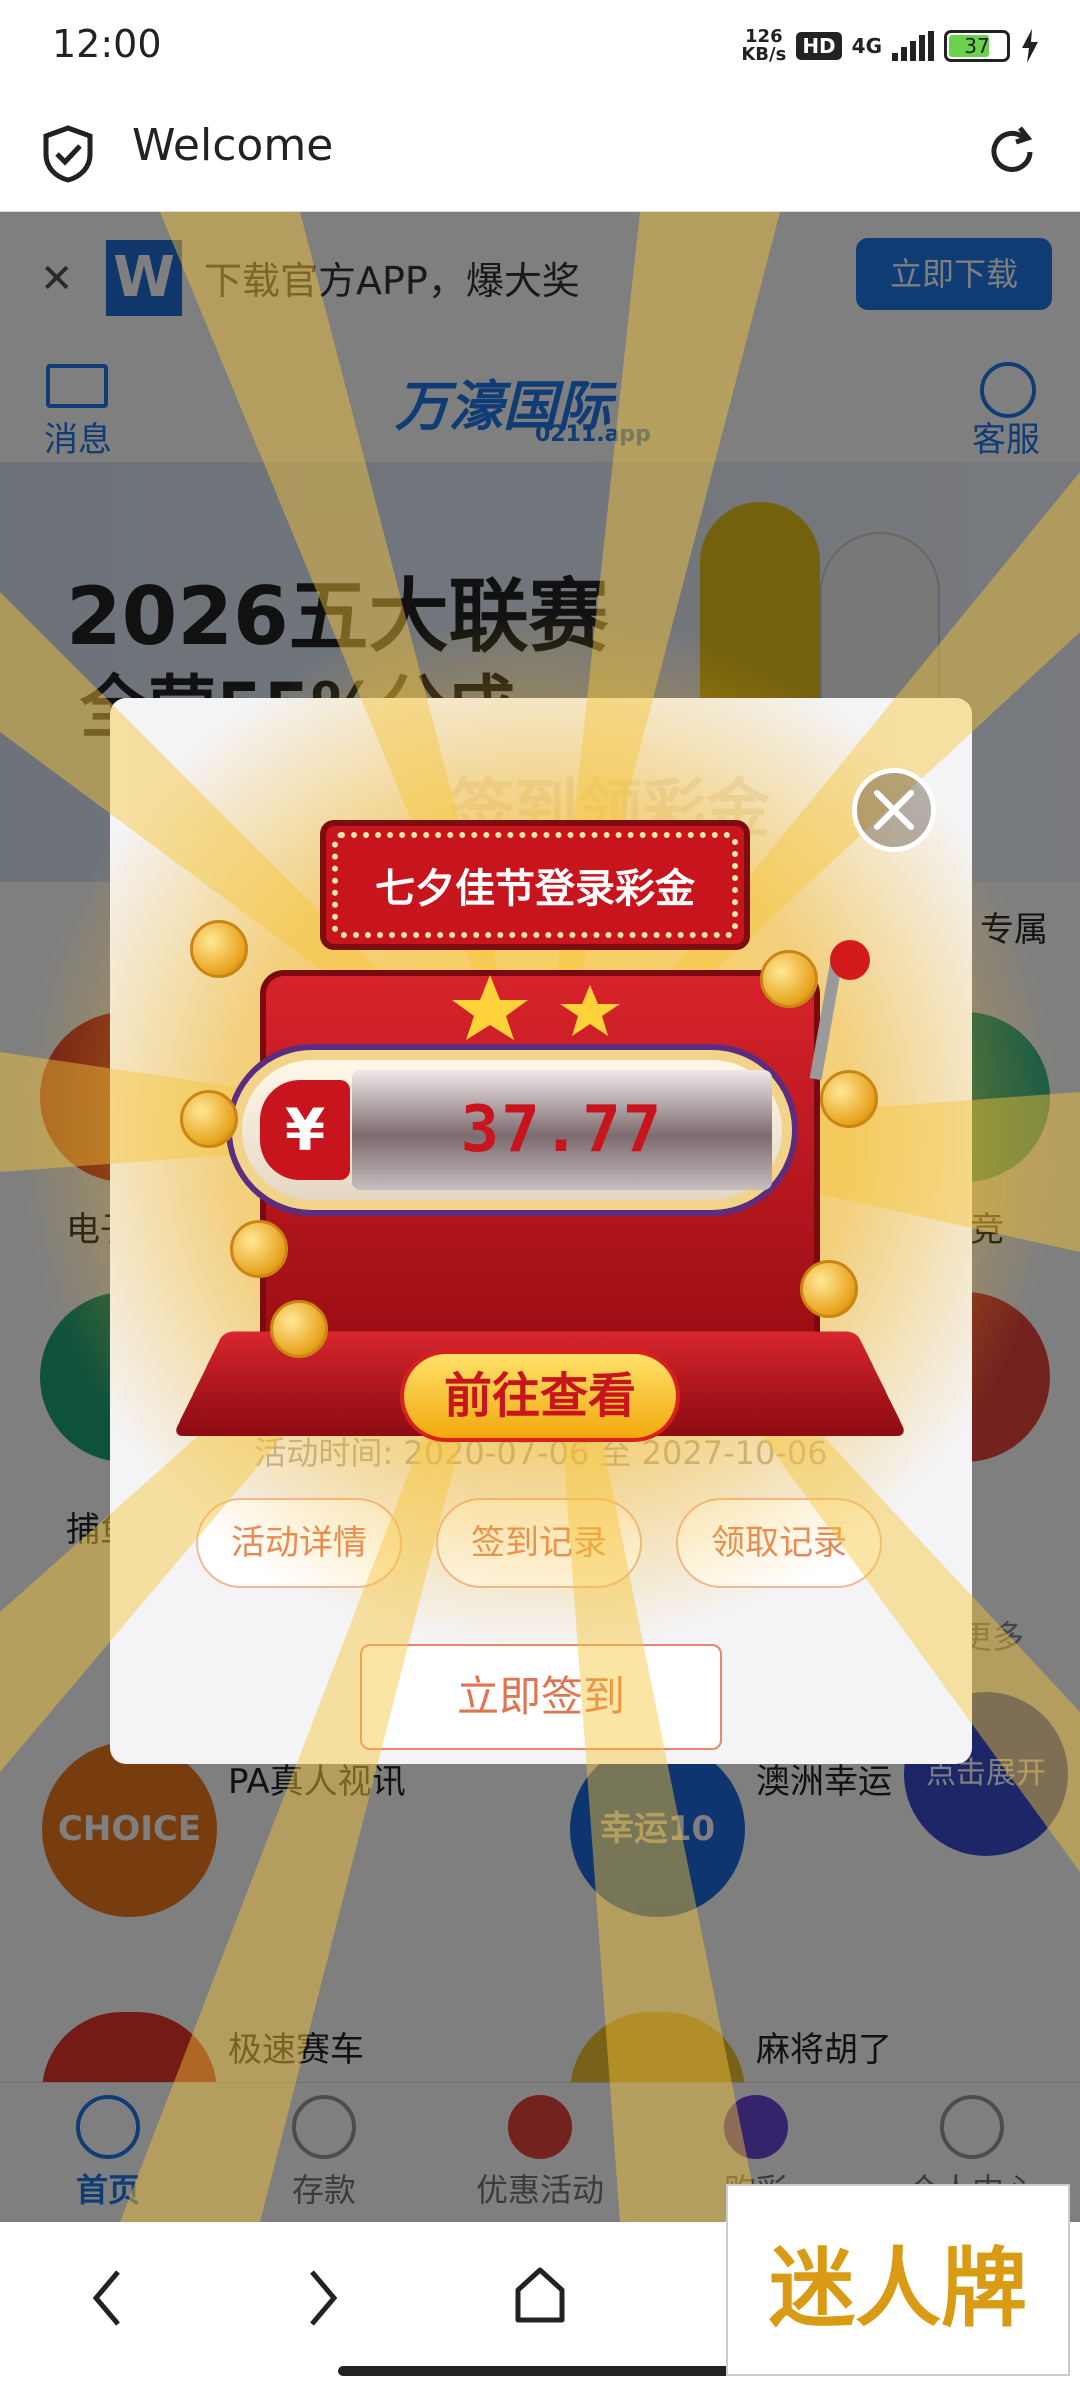 Image resolution: width=1080 pixels, height=2400 pixels. What do you see at coordinates (68, 154) in the screenshot?
I see `shield-check-icon` at bounding box center [68, 154].